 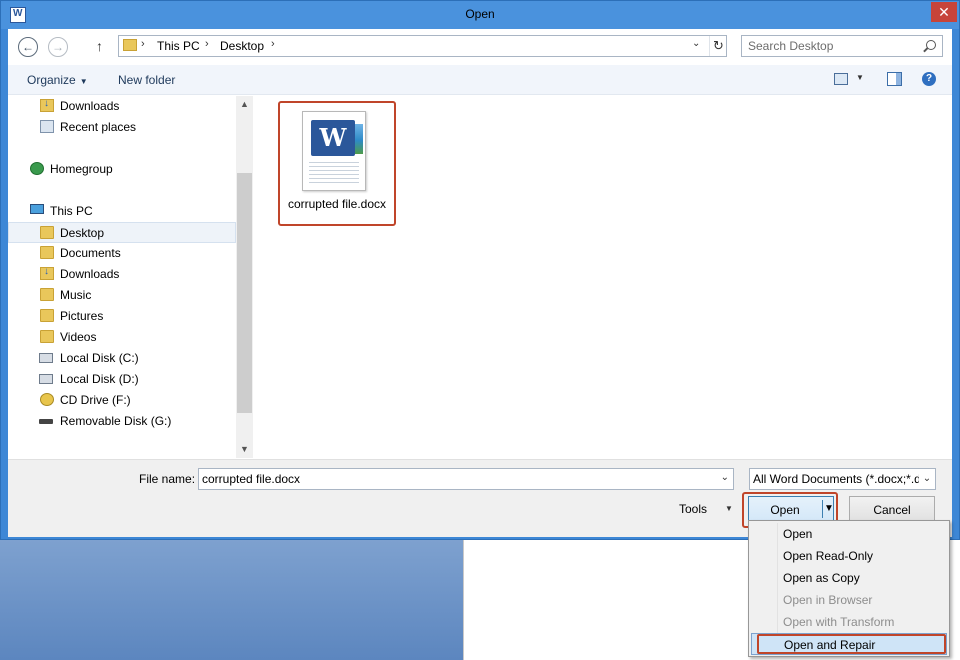 What do you see at coordinates (244, 449) in the screenshot?
I see `scroll-down-icon: ▼` at bounding box center [244, 449].